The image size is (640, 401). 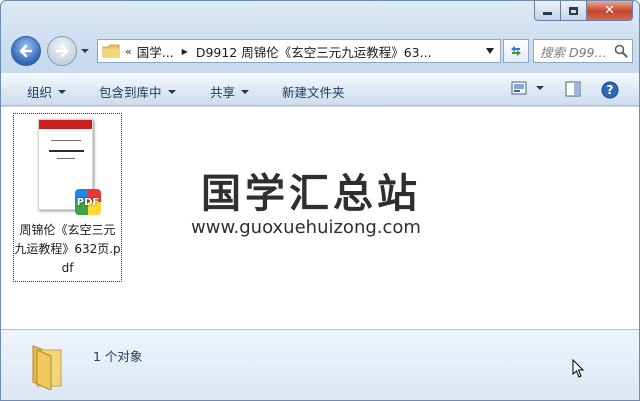 I want to click on minimize-button, so click(x=547, y=11).